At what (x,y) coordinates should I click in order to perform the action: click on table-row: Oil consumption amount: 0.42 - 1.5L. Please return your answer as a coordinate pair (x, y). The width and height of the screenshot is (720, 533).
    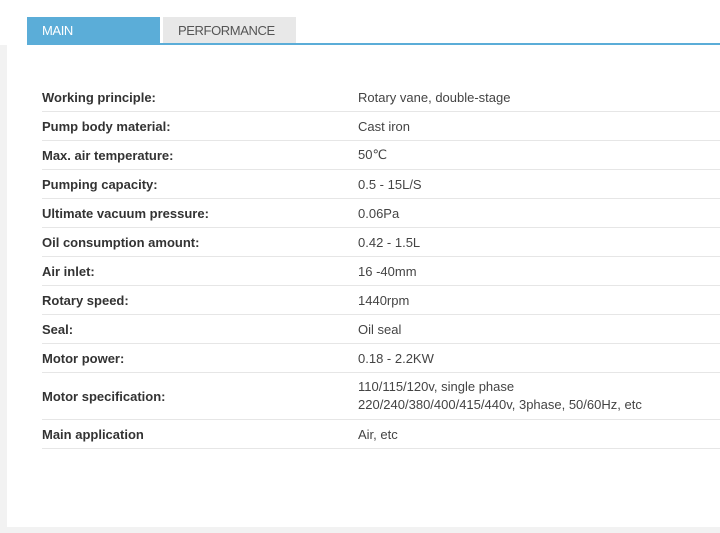
    Looking at the image, I should click on (381, 242).